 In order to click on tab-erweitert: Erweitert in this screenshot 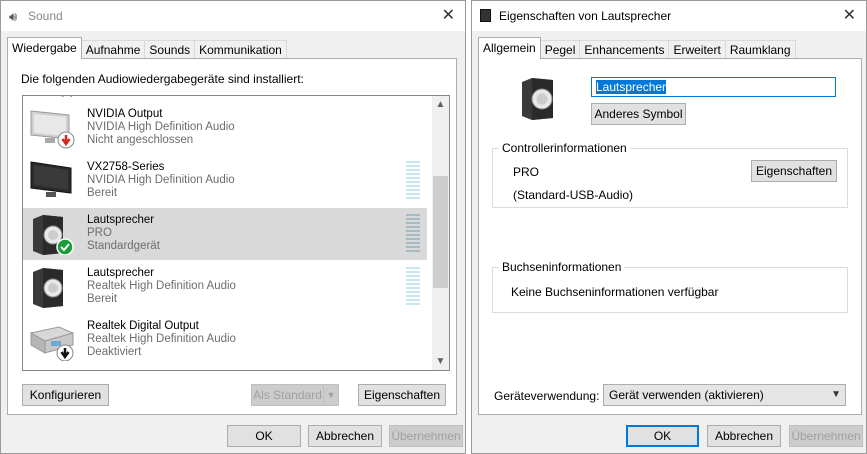, I will do `click(697, 49)`.